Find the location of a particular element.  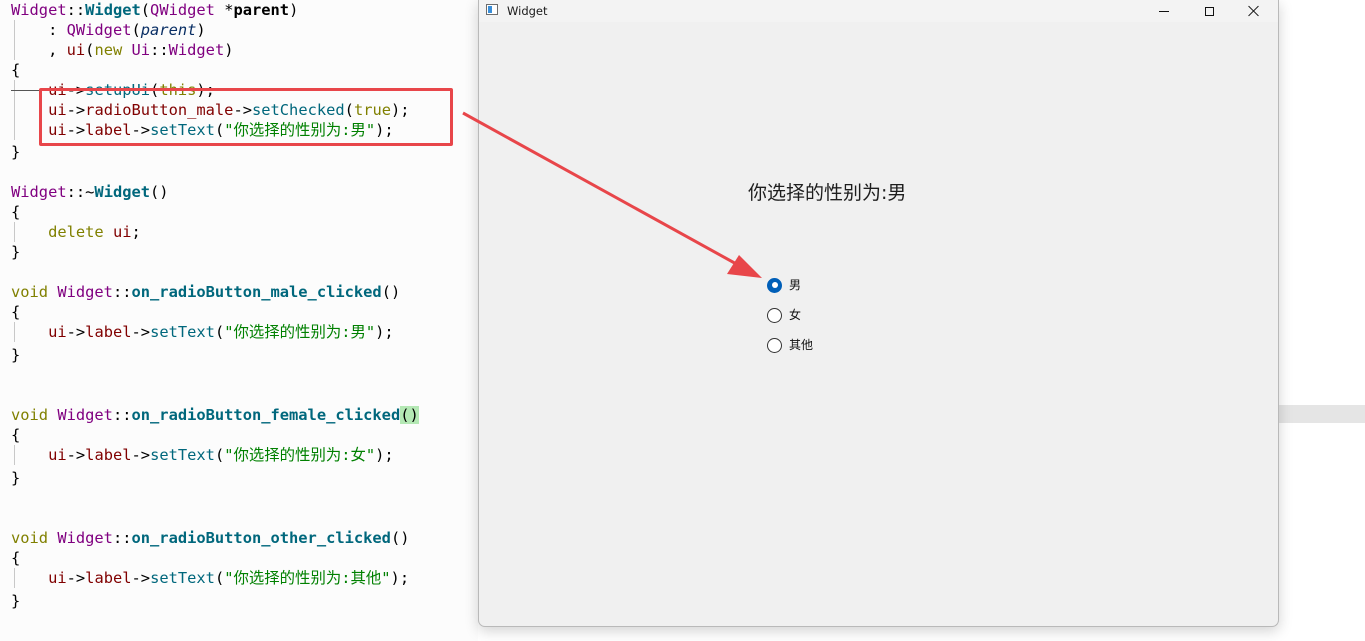

maximize-icon is located at coordinates (1209, 11).